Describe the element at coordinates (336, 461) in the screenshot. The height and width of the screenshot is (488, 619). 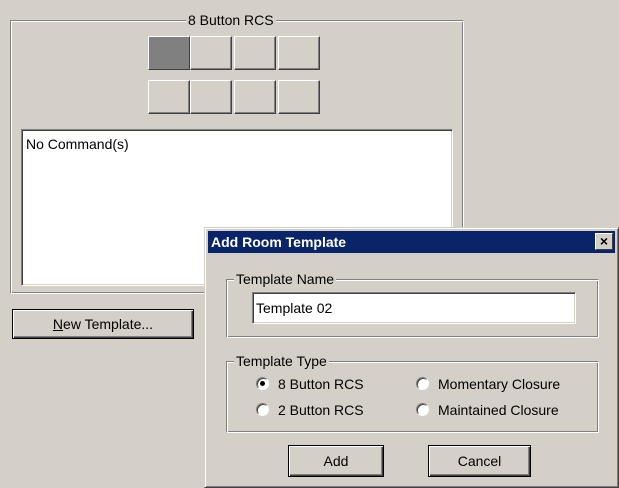
I see `add-button: Add` at that location.